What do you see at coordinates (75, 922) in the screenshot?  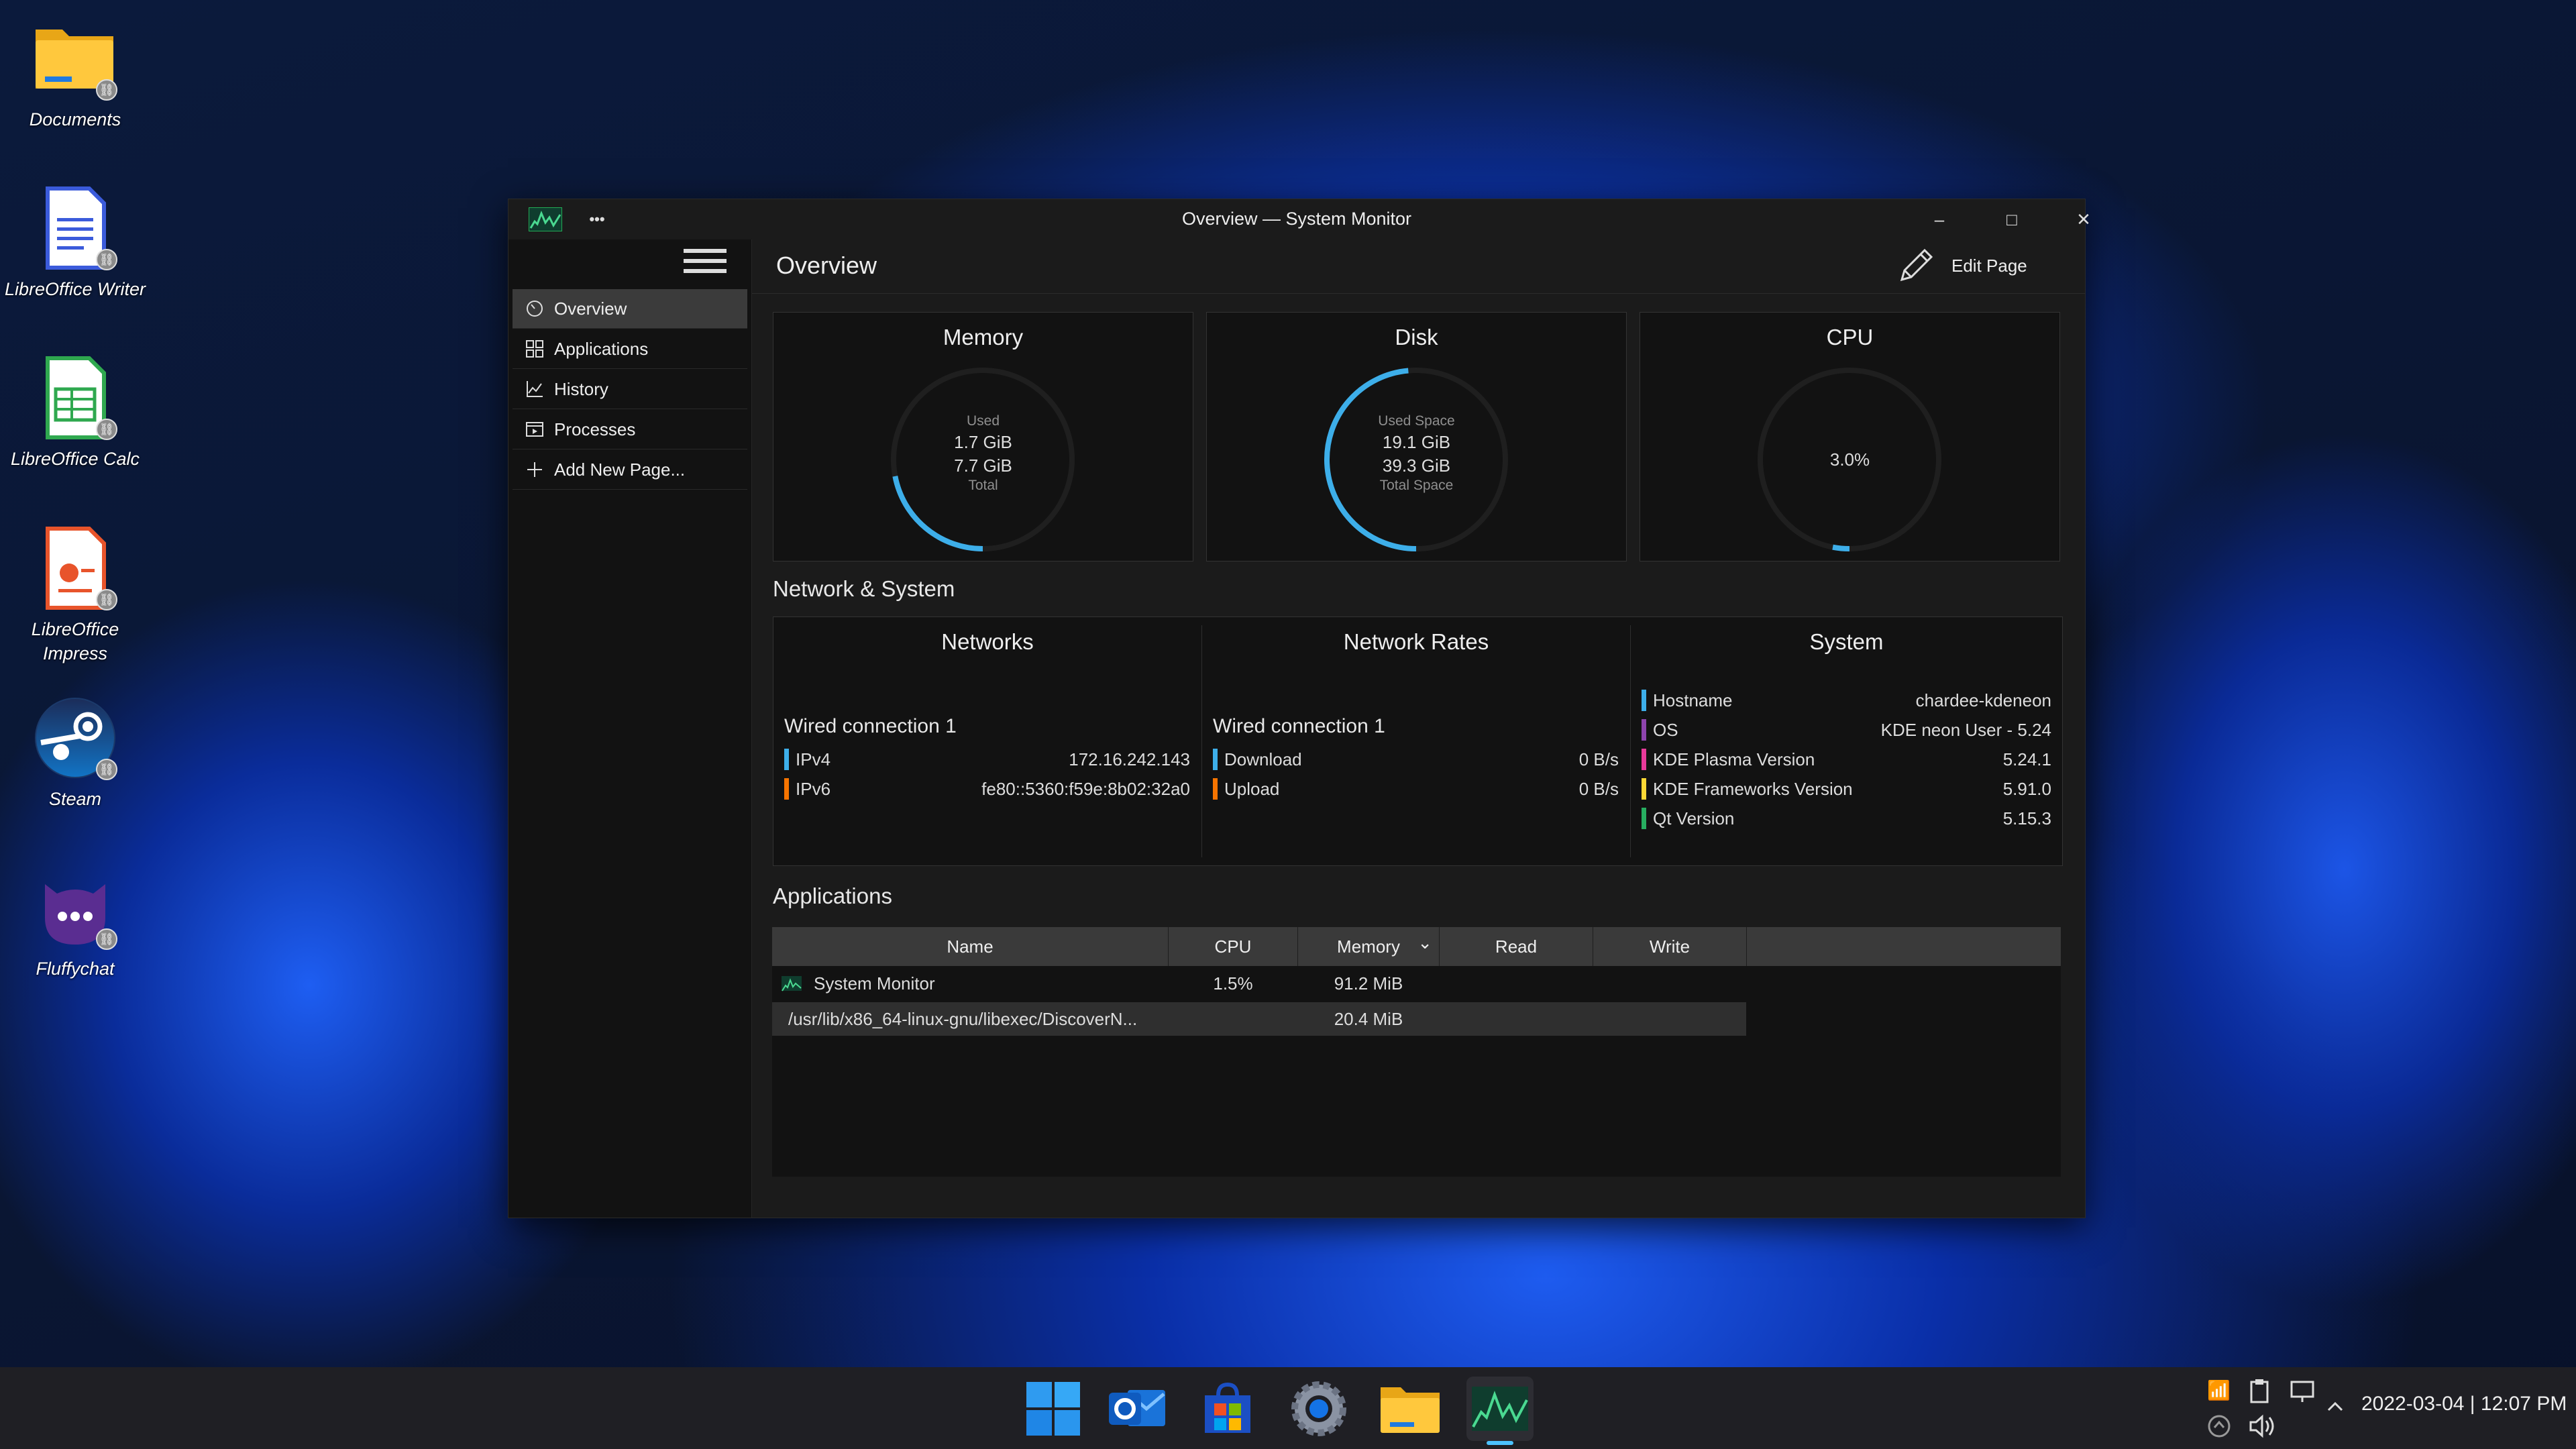 I see `desktop-icon-fluffychat: ⛓ Fluffychat` at bounding box center [75, 922].